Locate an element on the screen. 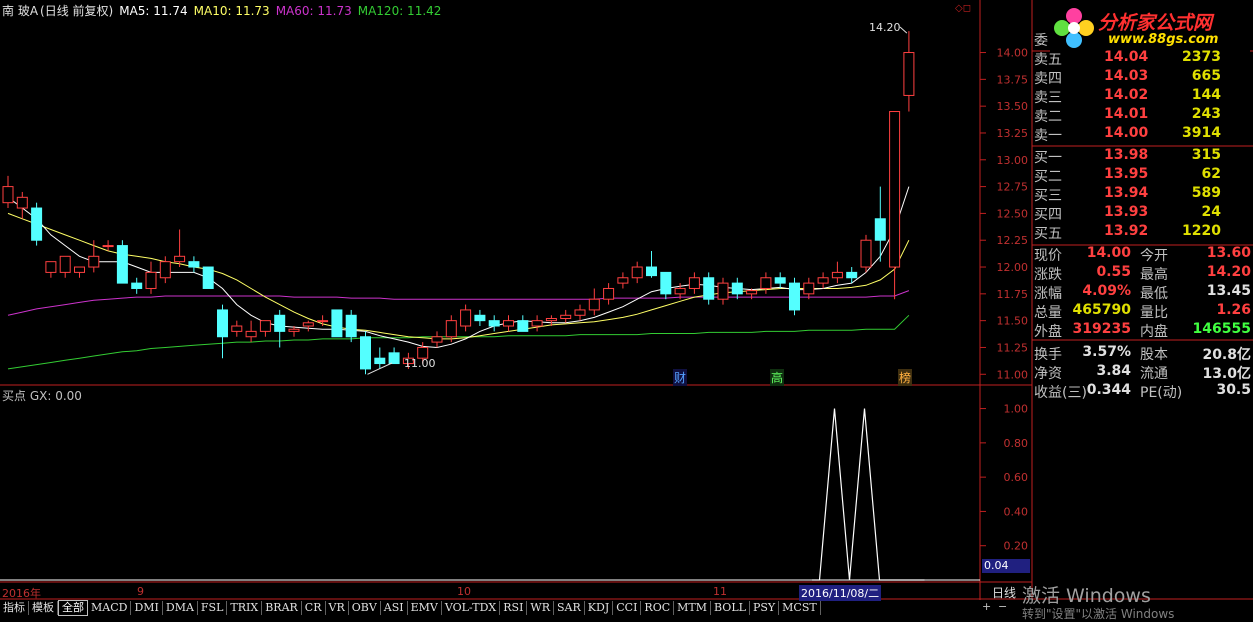 The image size is (1253, 622). quote-label-2: 流通 is located at coordinates (1154, 374).